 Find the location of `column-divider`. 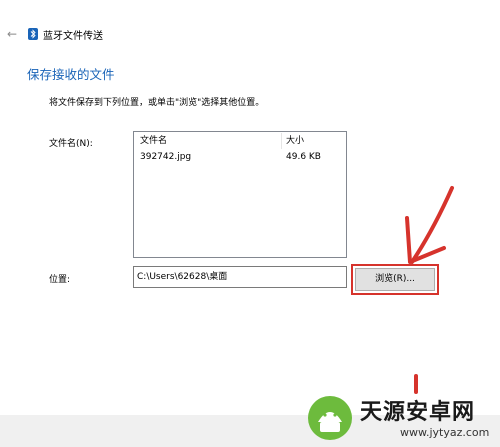

column-divider is located at coordinates (281, 141).